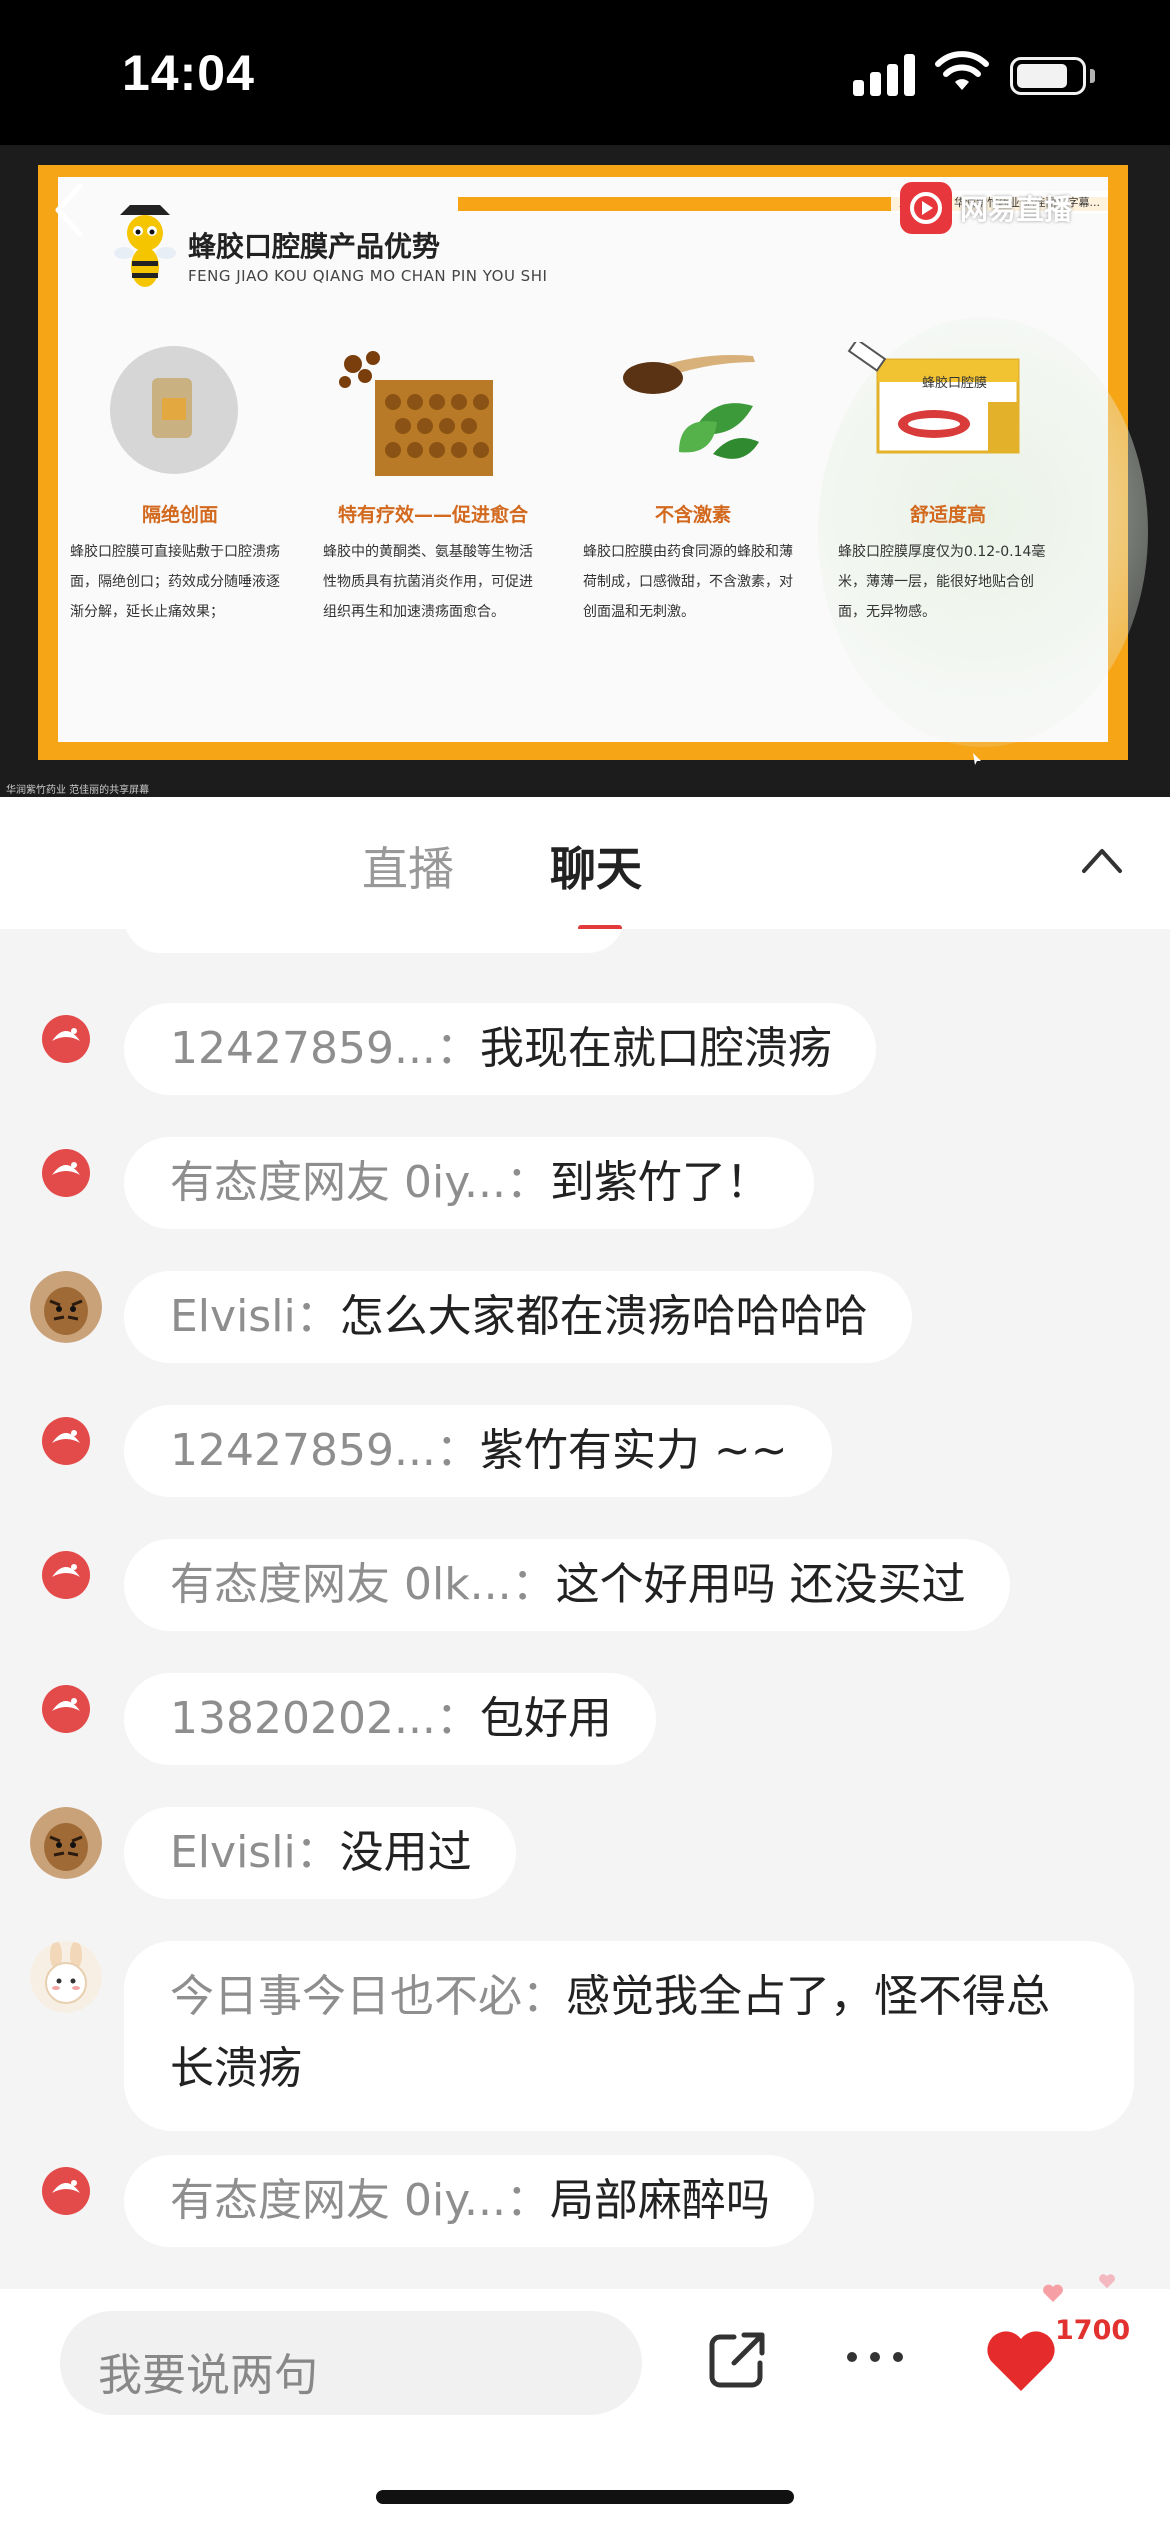 The width and height of the screenshot is (1170, 2532). What do you see at coordinates (596, 866) in the screenshot?
I see `tab-chat: 聊天` at bounding box center [596, 866].